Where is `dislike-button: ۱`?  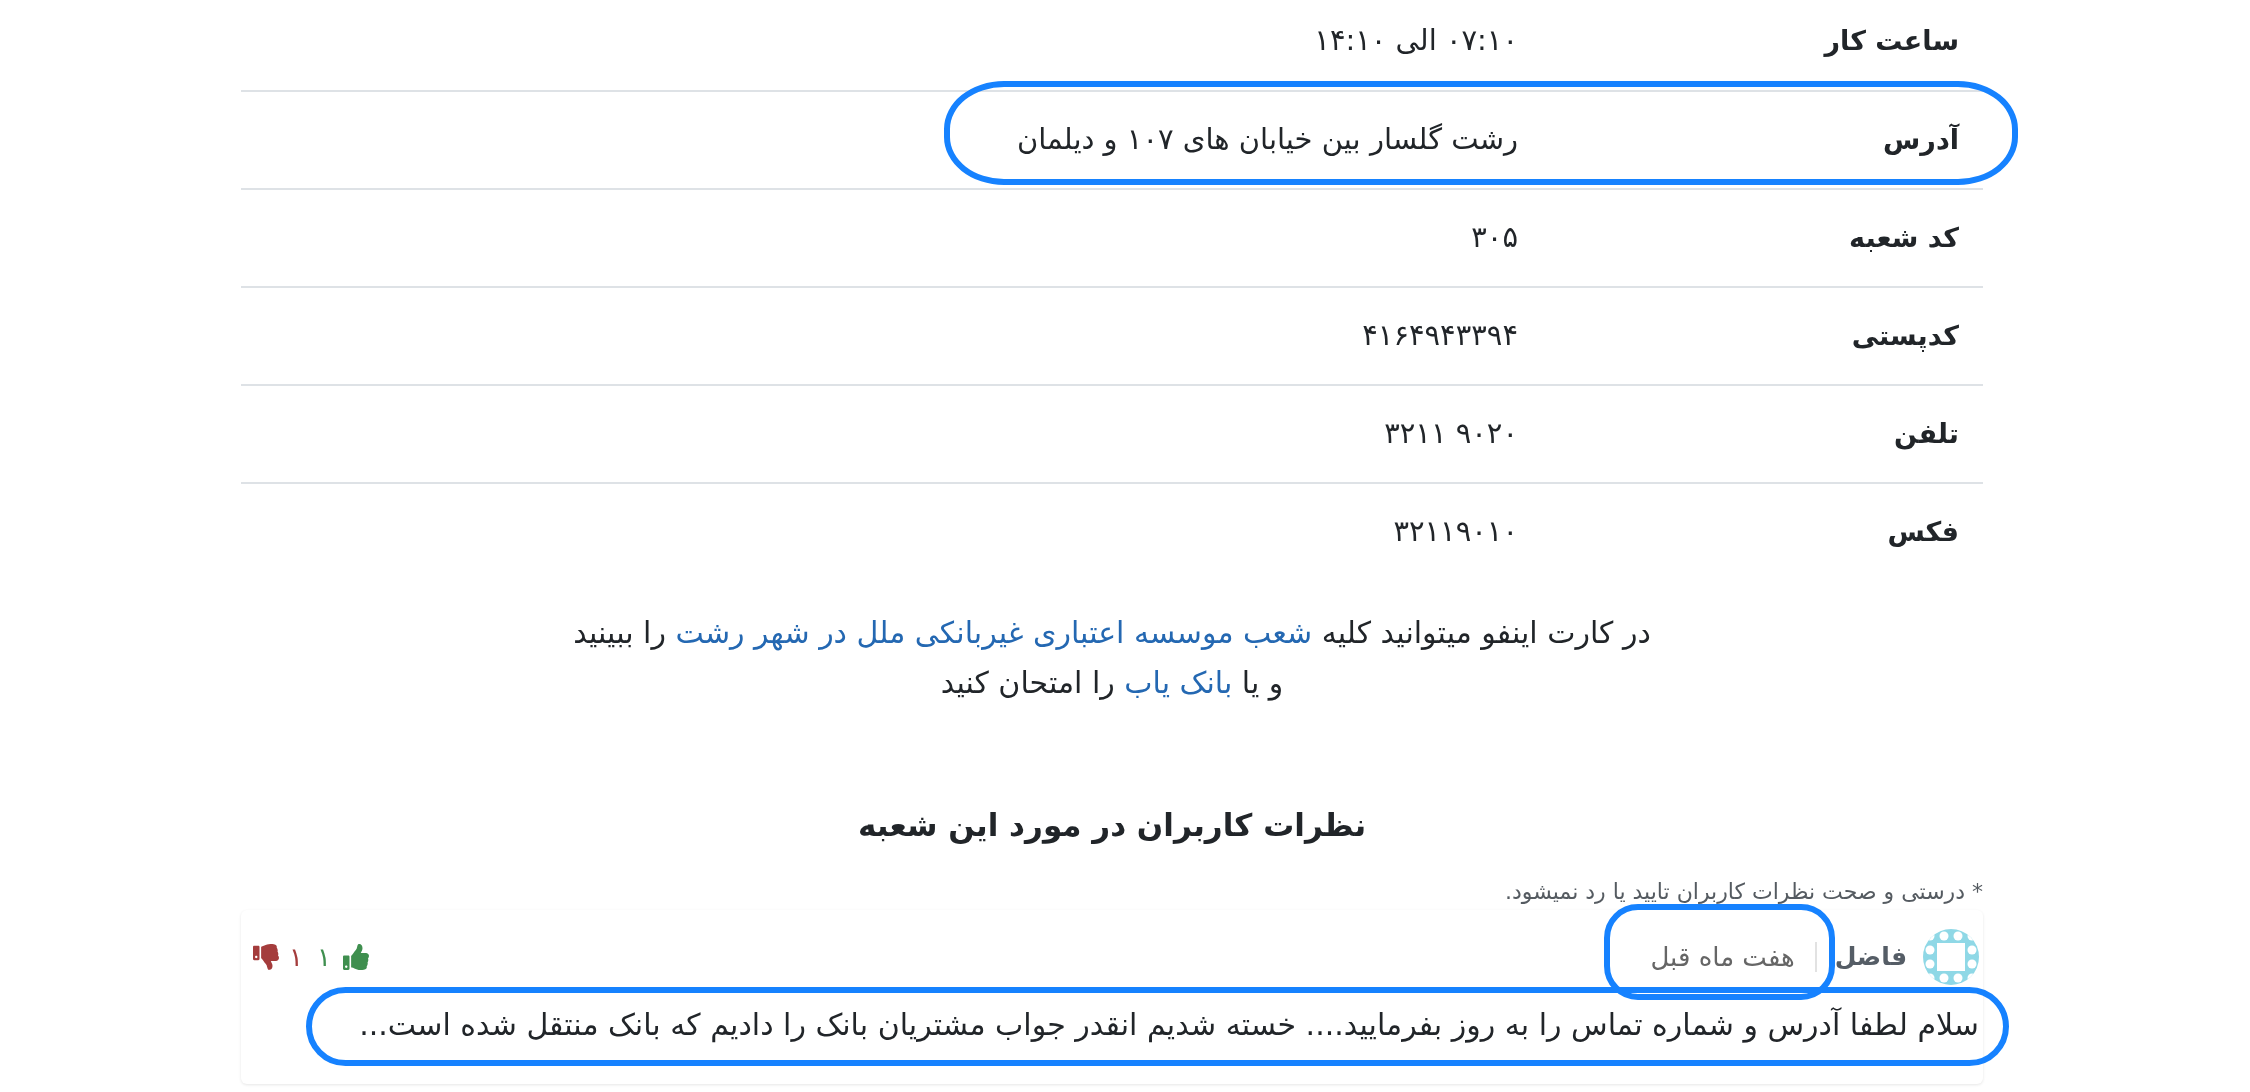
dislike-button: ۱ is located at coordinates (278, 957).